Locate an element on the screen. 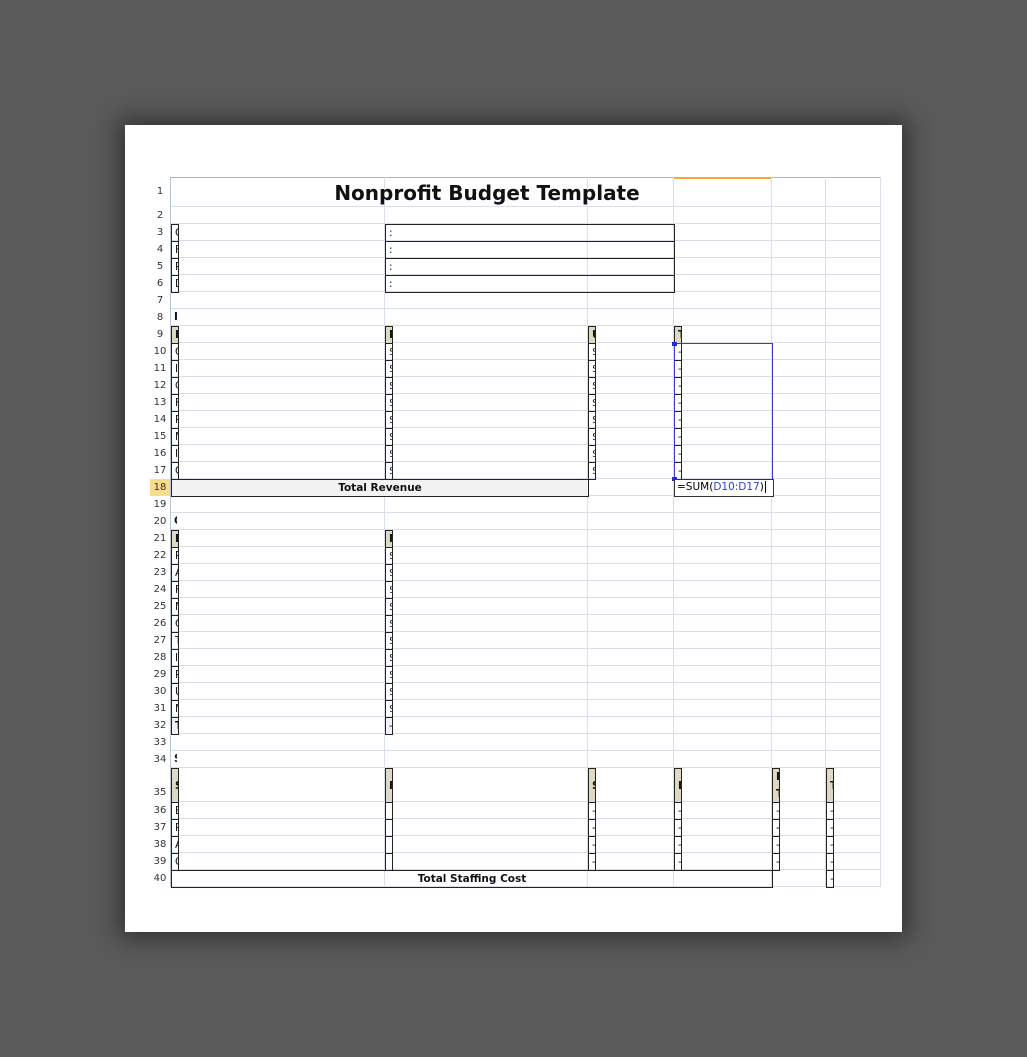 This screenshot has width=1027, height=1057. row-number: 33 is located at coordinates (160, 742).